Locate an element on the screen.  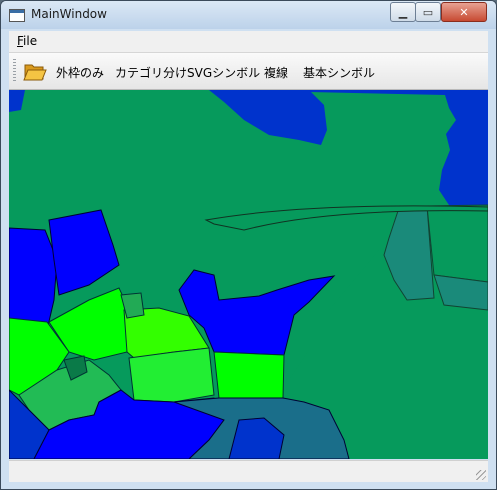
toolbar-button-basic-symbol: 基本シンボル is located at coordinates (339, 72).